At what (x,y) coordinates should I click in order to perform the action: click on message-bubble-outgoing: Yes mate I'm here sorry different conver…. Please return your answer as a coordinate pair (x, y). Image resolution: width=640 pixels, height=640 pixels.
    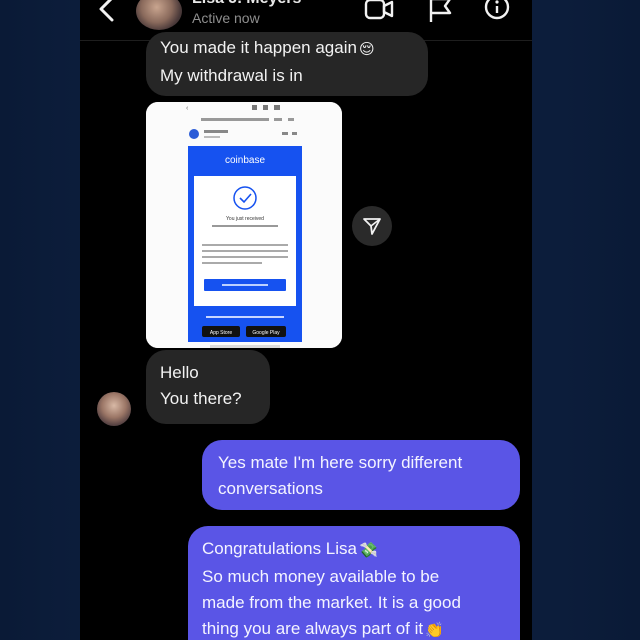
    Looking at the image, I should click on (361, 475).